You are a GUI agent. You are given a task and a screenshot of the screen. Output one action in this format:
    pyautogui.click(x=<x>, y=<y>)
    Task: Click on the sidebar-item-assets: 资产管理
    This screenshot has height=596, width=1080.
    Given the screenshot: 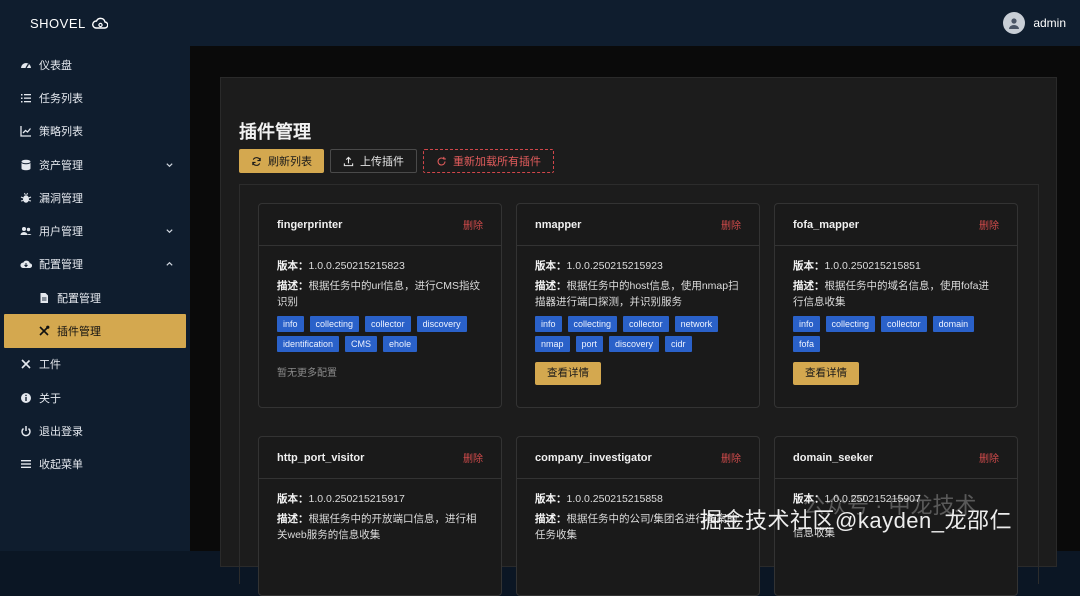 What is the action you would take?
    pyautogui.click(x=95, y=164)
    